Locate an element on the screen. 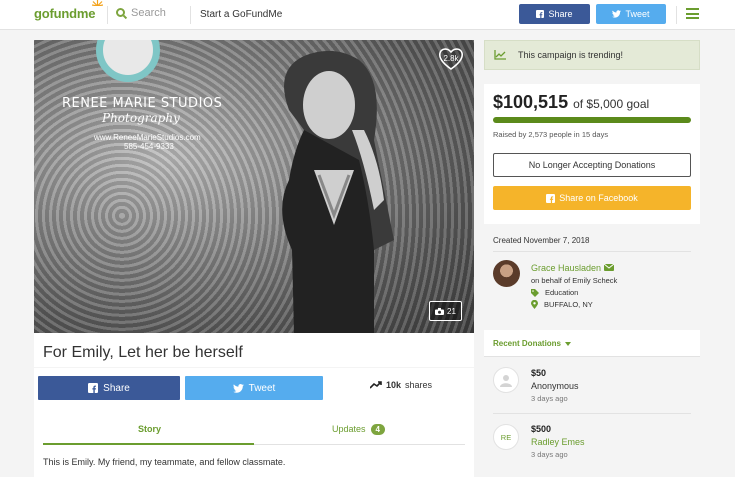  logo-text-fundme: fundme is located at coordinates (72, 13).